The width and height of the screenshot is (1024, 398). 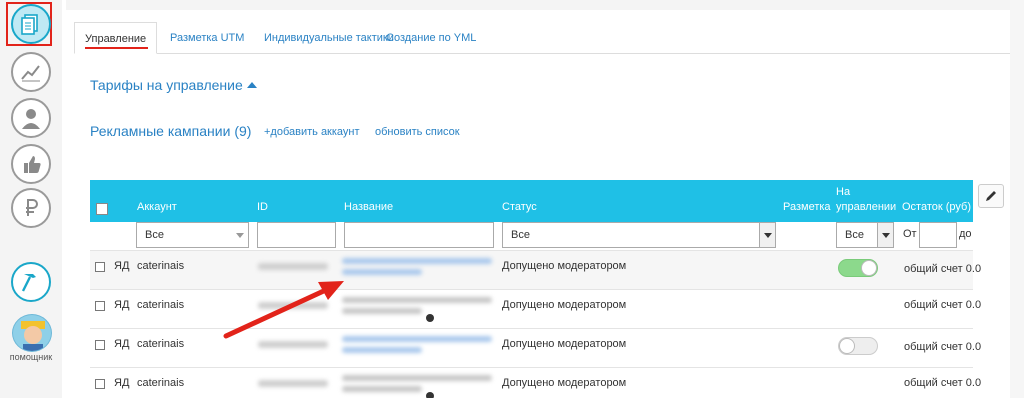 I want to click on account-filter-select: Все, so click(x=192, y=235).